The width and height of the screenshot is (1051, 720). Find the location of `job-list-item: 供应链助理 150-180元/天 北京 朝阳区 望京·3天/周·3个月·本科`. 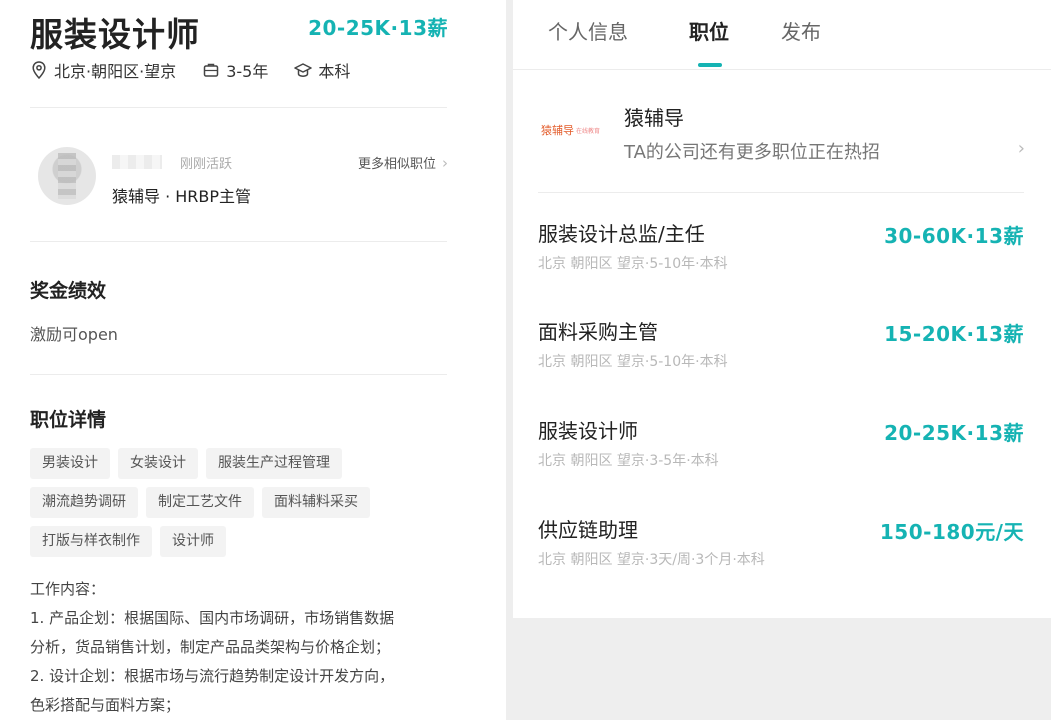

job-list-item: 供应链助理 150-180元/天 北京 朝阳区 望京·3天/周·3个月·本科 is located at coordinates (781, 549).